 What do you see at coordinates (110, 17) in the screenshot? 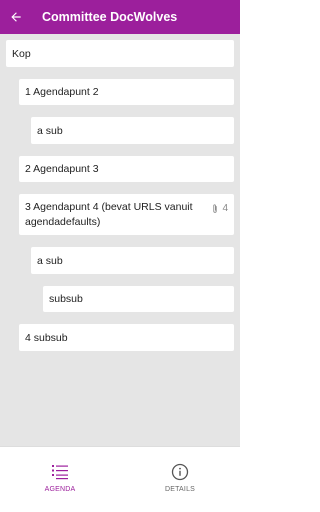
I see `page-title: Committee DocWolves` at bounding box center [110, 17].